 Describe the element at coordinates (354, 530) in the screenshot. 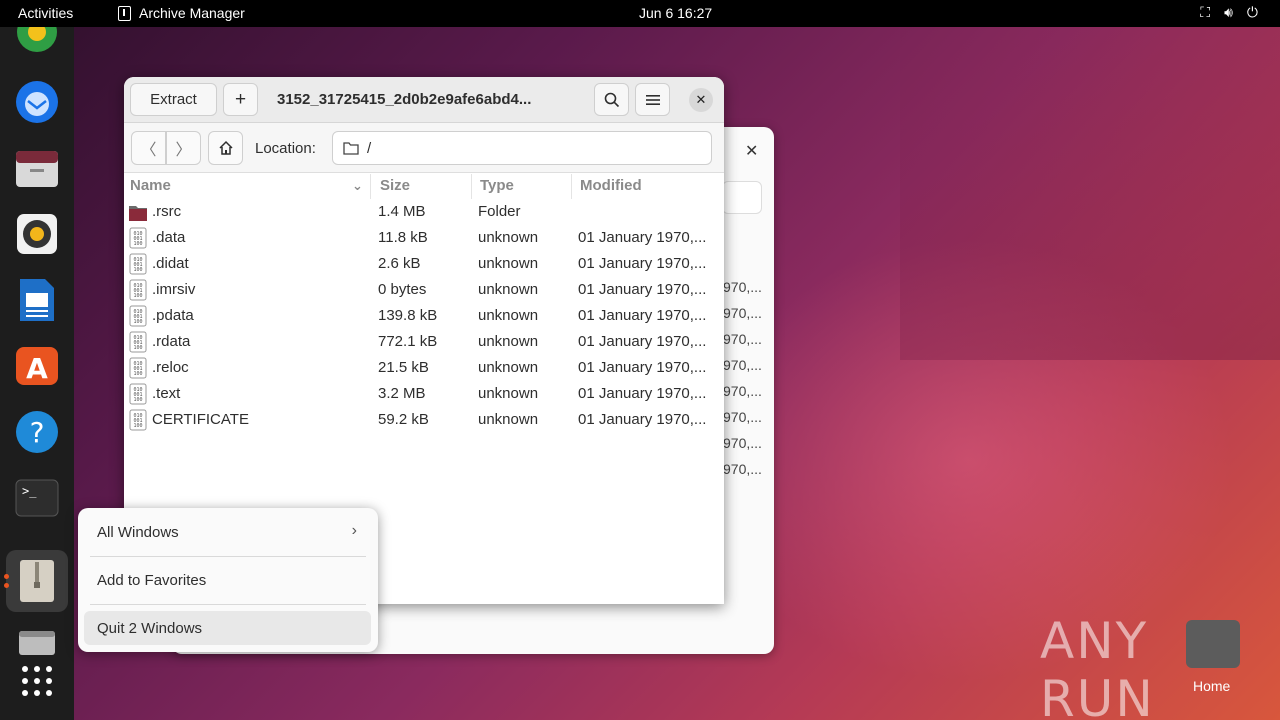

I see `chevron-right-icon: ›` at that location.